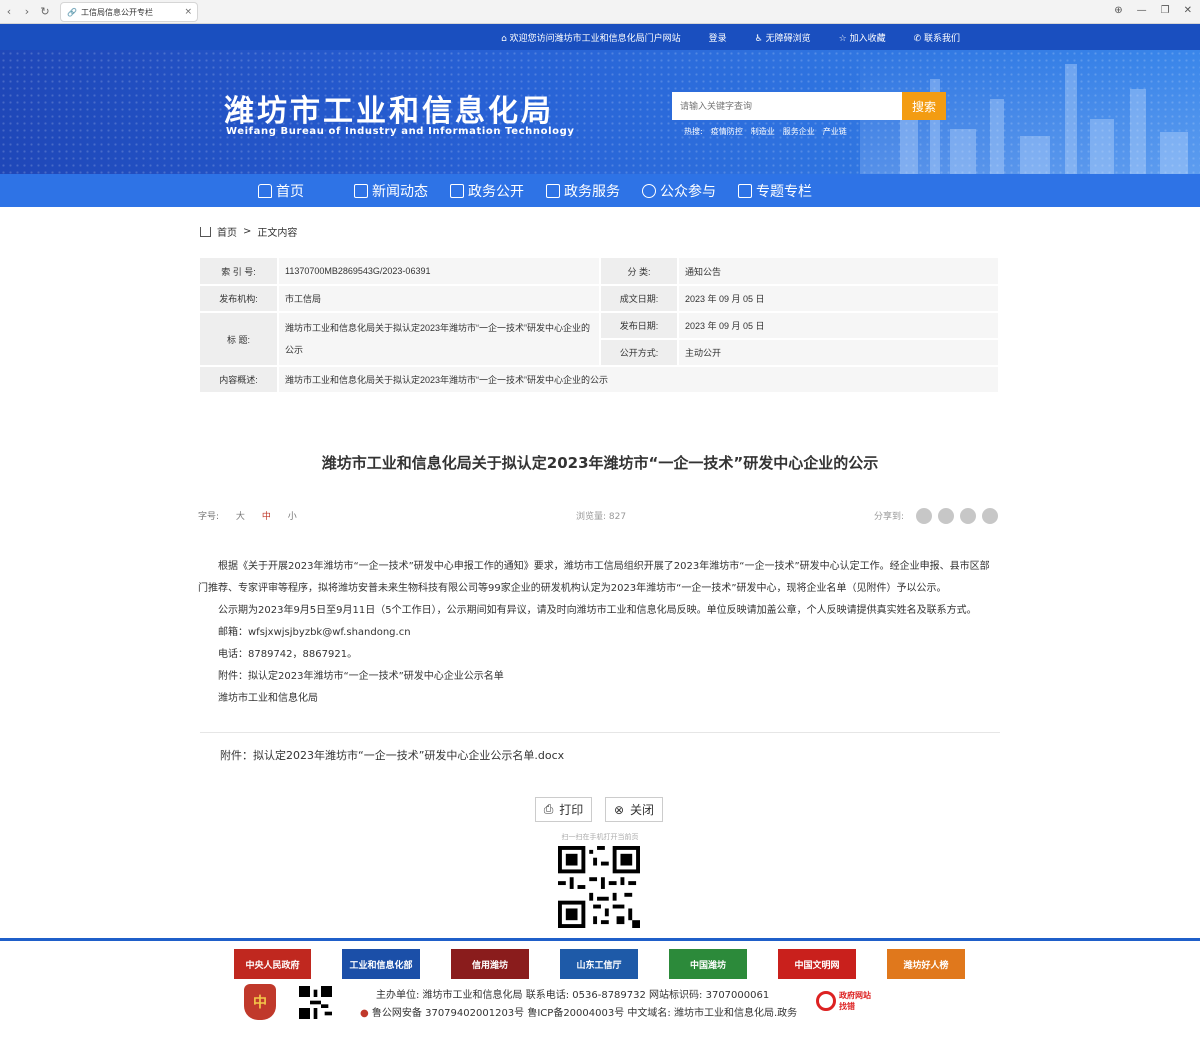 The height and width of the screenshot is (1063, 1200). I want to click on index-value: 11370700MB2869543G/2023-06391, so click(439, 272).